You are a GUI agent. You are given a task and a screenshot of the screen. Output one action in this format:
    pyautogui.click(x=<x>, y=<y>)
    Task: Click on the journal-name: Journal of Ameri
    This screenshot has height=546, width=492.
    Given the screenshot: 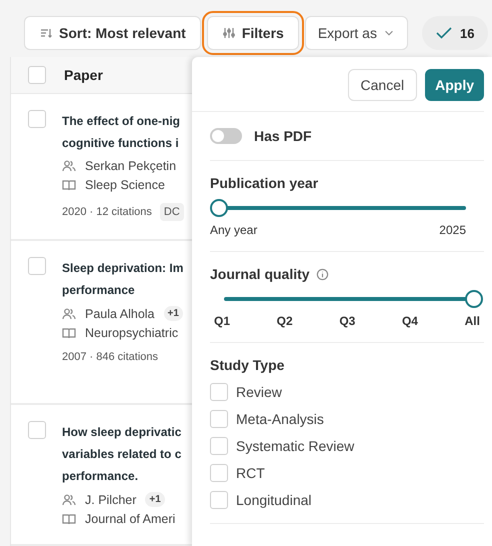 What is the action you would take?
    pyautogui.click(x=130, y=519)
    